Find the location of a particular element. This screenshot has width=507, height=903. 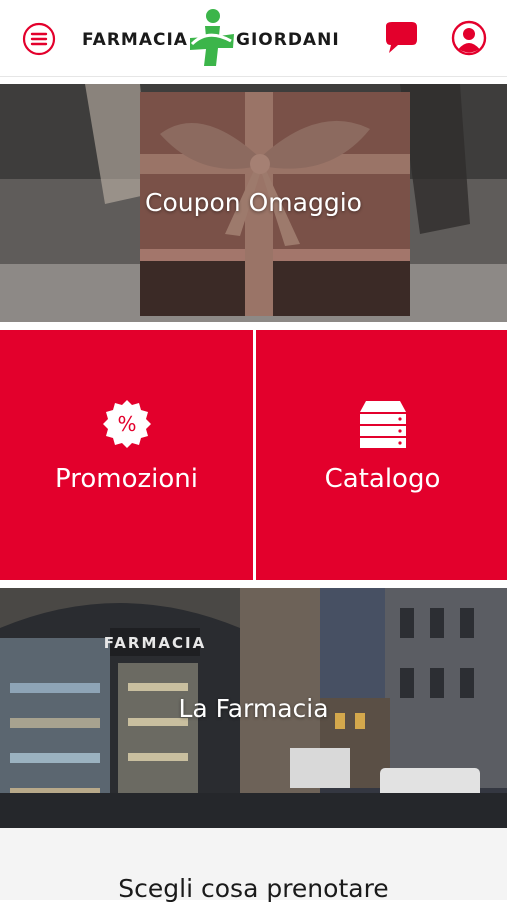

app-header: FARMACIA GIORDANI is located at coordinates (253, 38).